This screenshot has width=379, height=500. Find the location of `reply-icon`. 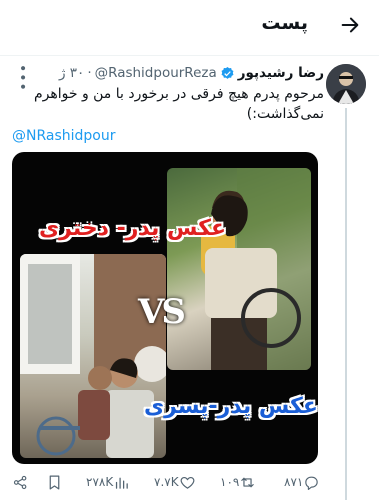

reply-icon is located at coordinates (312, 483).